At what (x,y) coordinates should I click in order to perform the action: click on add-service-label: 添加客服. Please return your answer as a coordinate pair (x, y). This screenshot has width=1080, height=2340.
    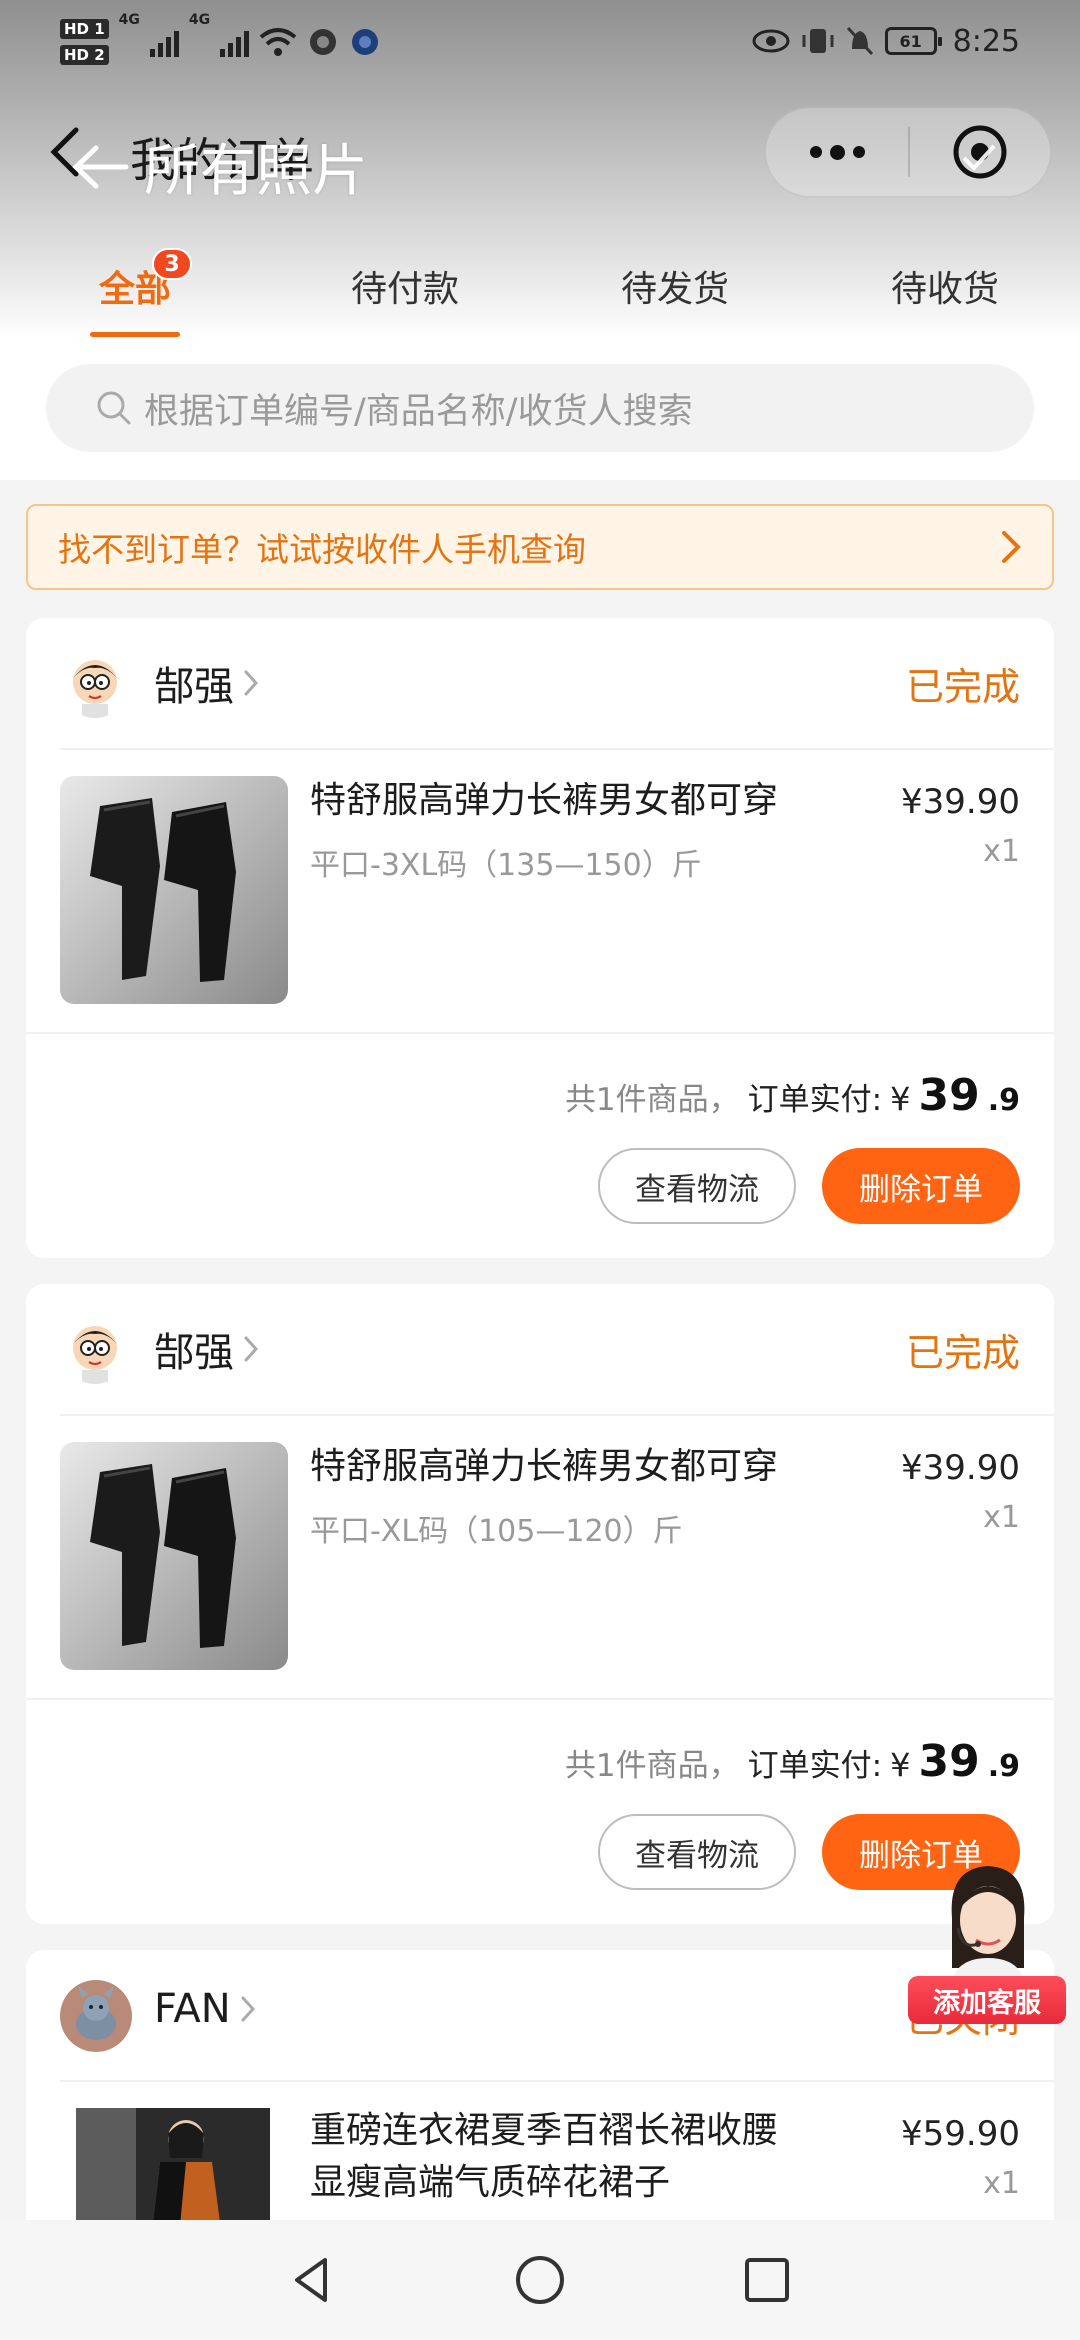
    Looking at the image, I should click on (987, 2000).